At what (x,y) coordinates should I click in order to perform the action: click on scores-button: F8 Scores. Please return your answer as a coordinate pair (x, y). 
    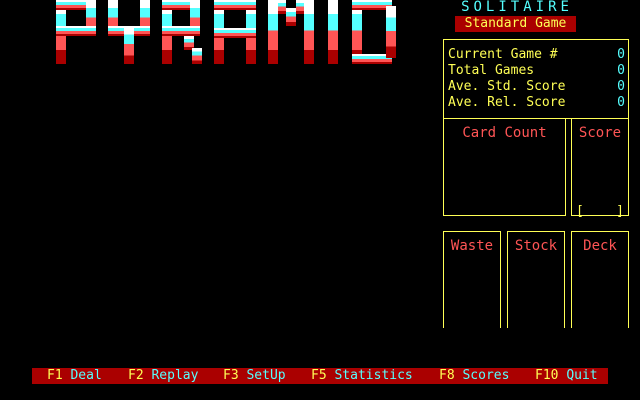
    Looking at the image, I should click on (474, 376).